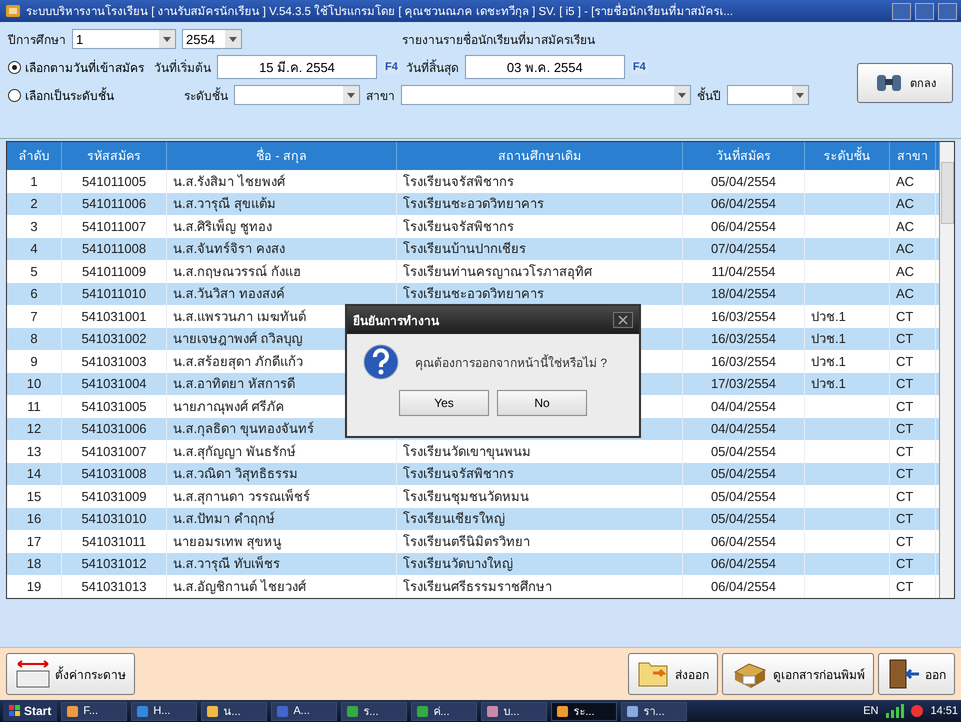 This screenshot has height=722, width=961. Describe the element at coordinates (34, 586) in the screenshot. I see `table-cell: 19` at that location.